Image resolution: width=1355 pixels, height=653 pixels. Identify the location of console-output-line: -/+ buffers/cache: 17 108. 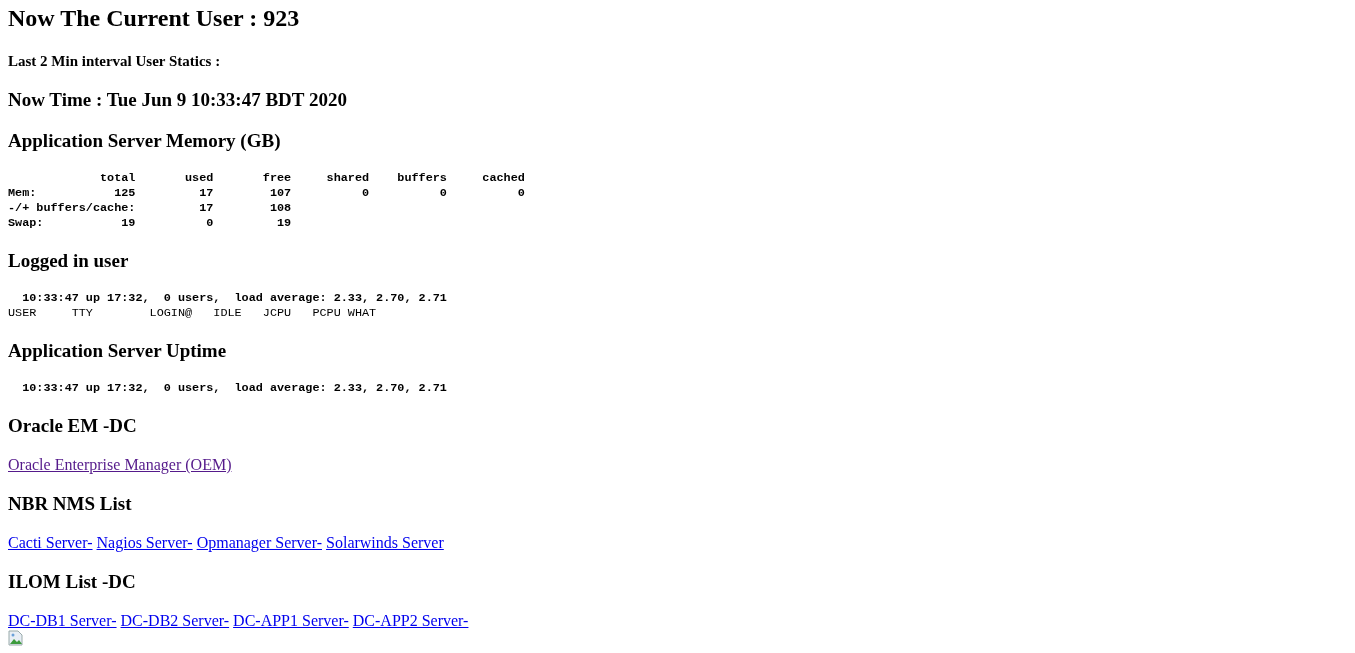
(150, 208).